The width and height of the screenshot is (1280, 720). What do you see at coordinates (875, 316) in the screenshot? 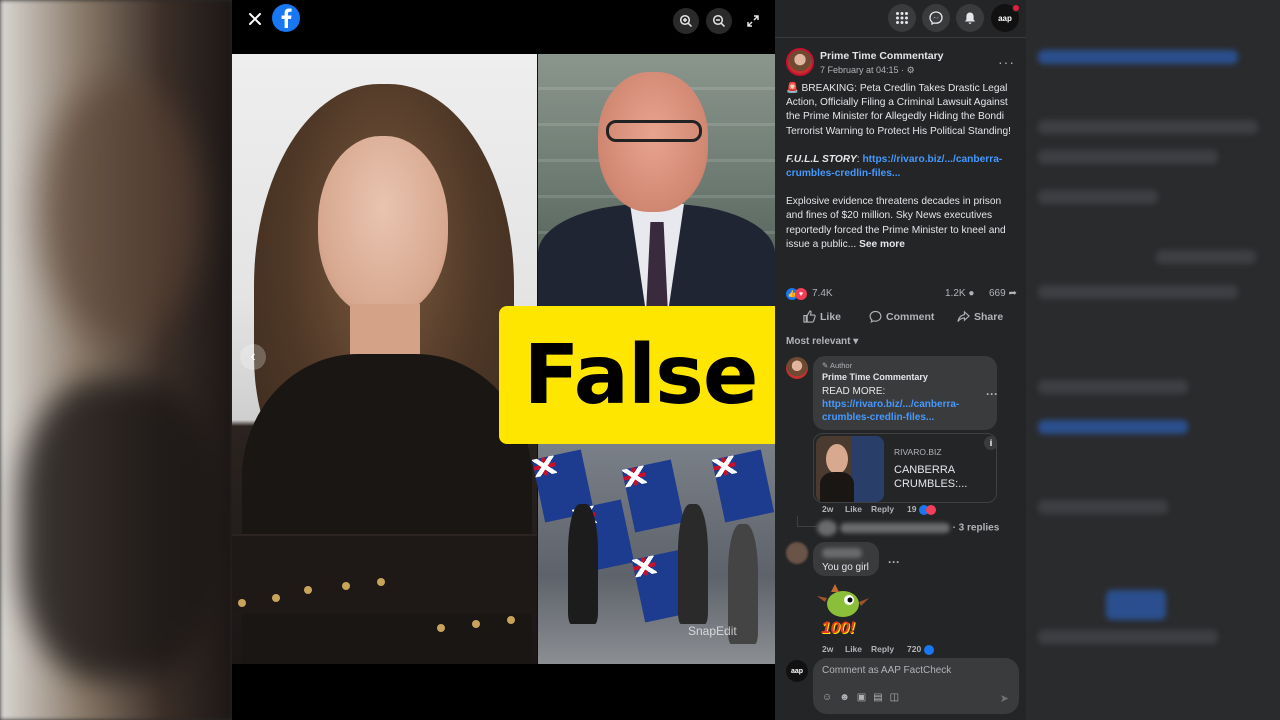
I see `comment-icon` at bounding box center [875, 316].